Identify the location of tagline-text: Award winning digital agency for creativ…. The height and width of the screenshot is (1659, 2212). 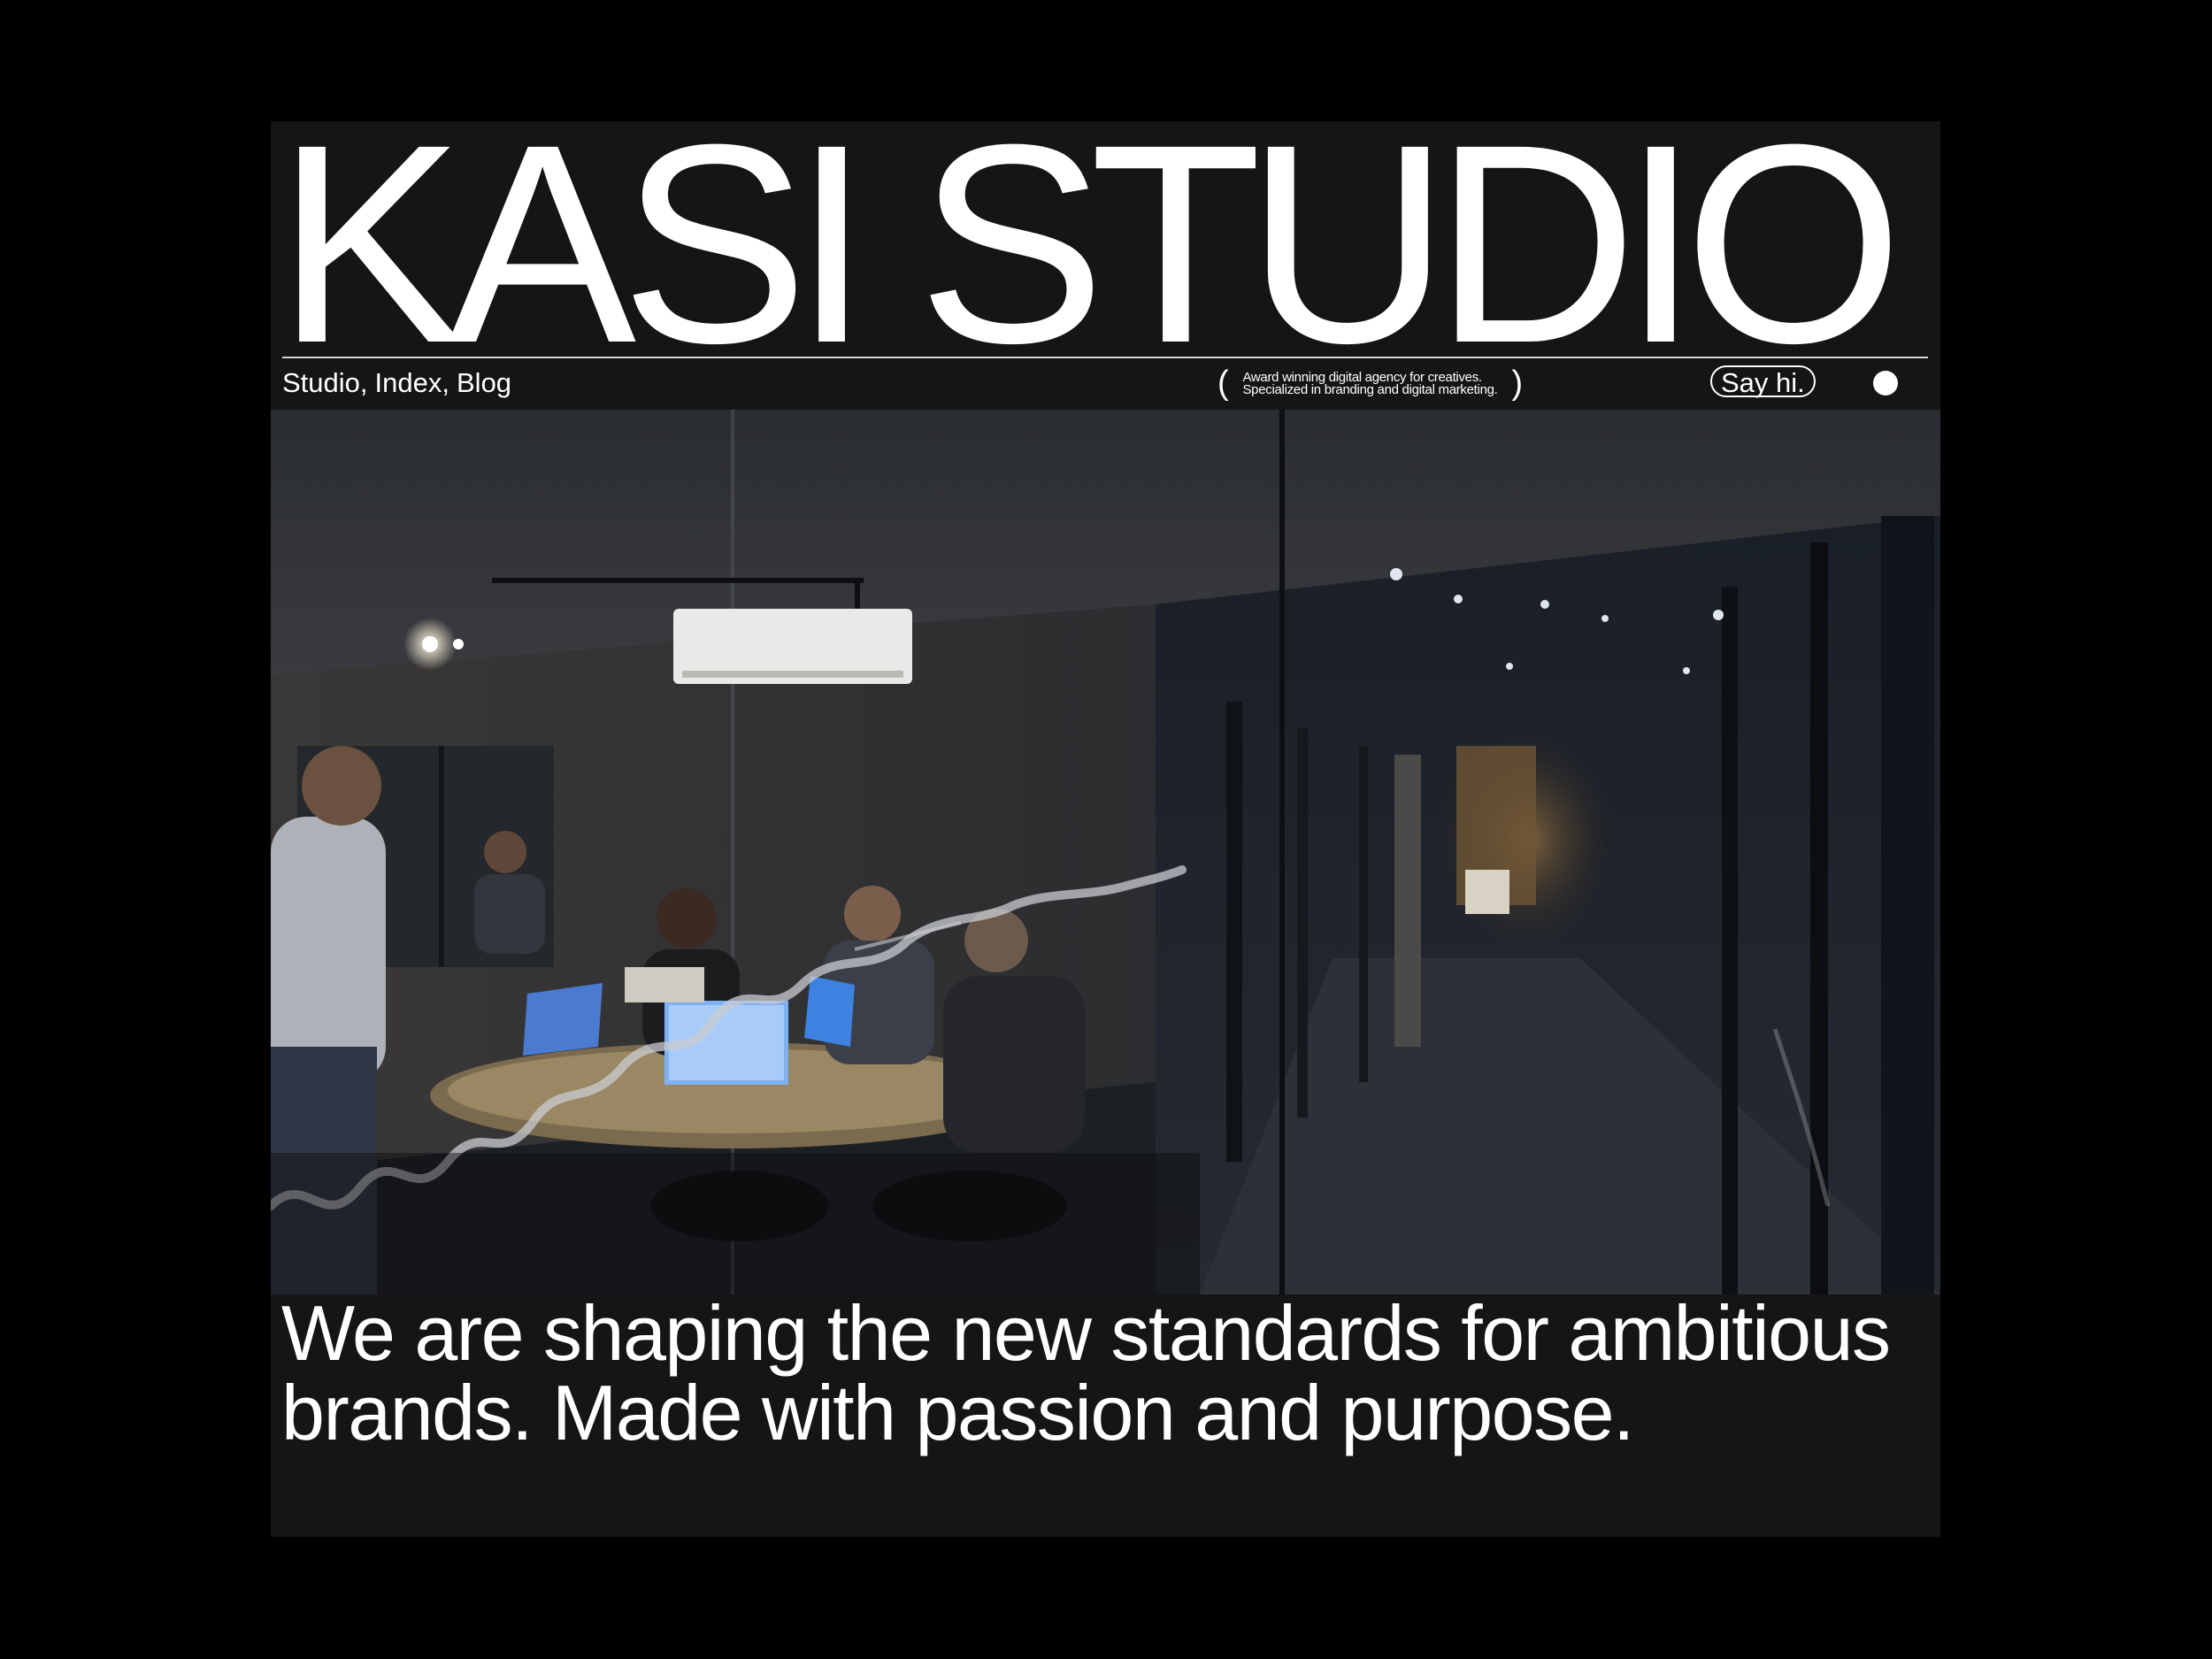
(1370, 383).